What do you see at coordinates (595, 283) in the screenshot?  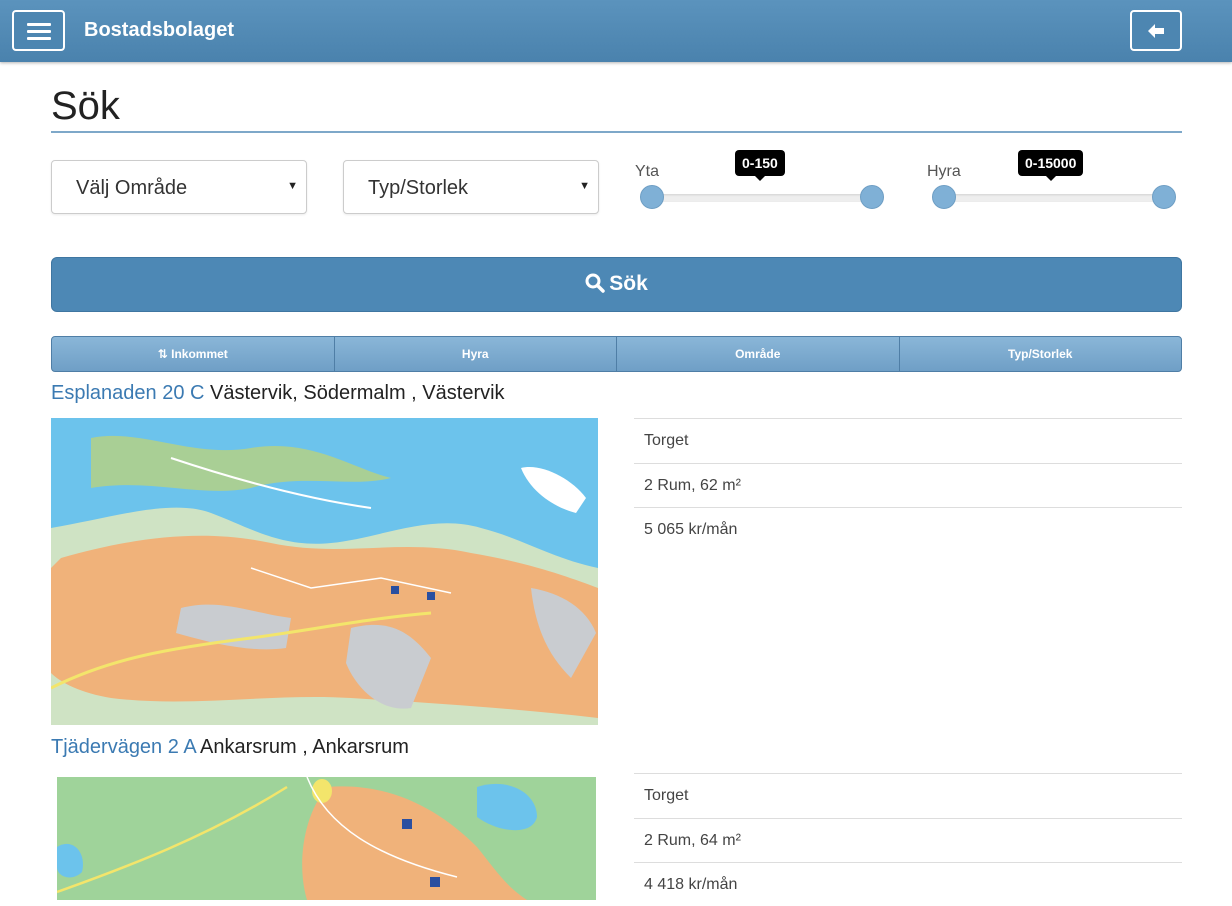 I see `search-icon` at bounding box center [595, 283].